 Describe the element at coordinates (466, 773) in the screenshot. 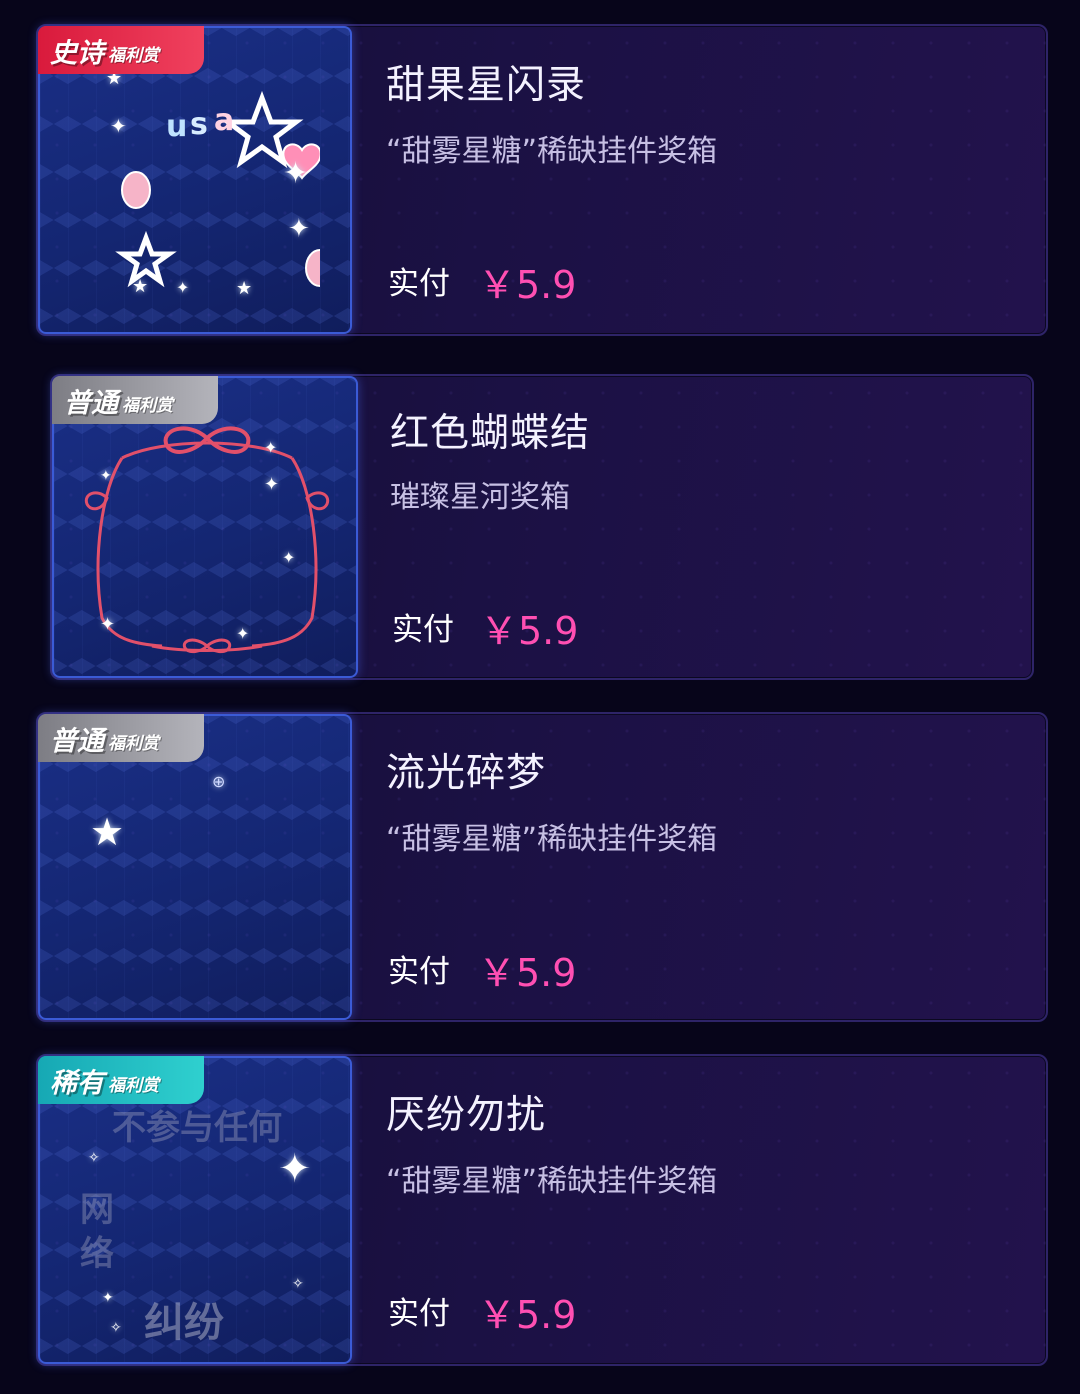

I see `item-title: 流光碎梦` at that location.